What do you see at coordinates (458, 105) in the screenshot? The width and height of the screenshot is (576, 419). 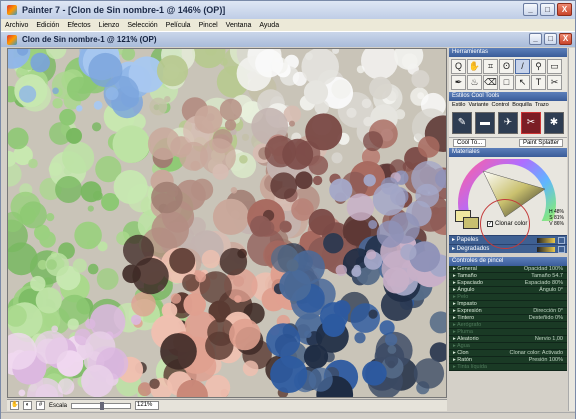 I see `brush-tab-0: Estilo` at bounding box center [458, 105].